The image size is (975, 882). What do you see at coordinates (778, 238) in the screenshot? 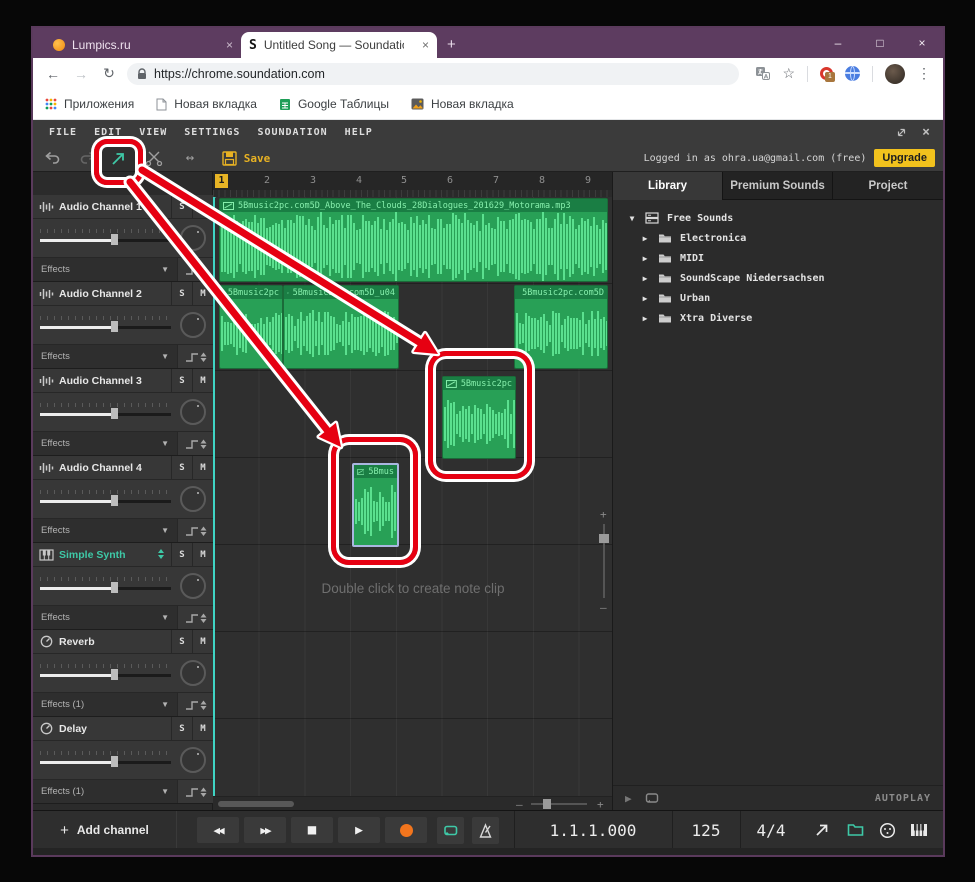
I see `tree-item-electronica: ▶ Electronica` at bounding box center [778, 238].